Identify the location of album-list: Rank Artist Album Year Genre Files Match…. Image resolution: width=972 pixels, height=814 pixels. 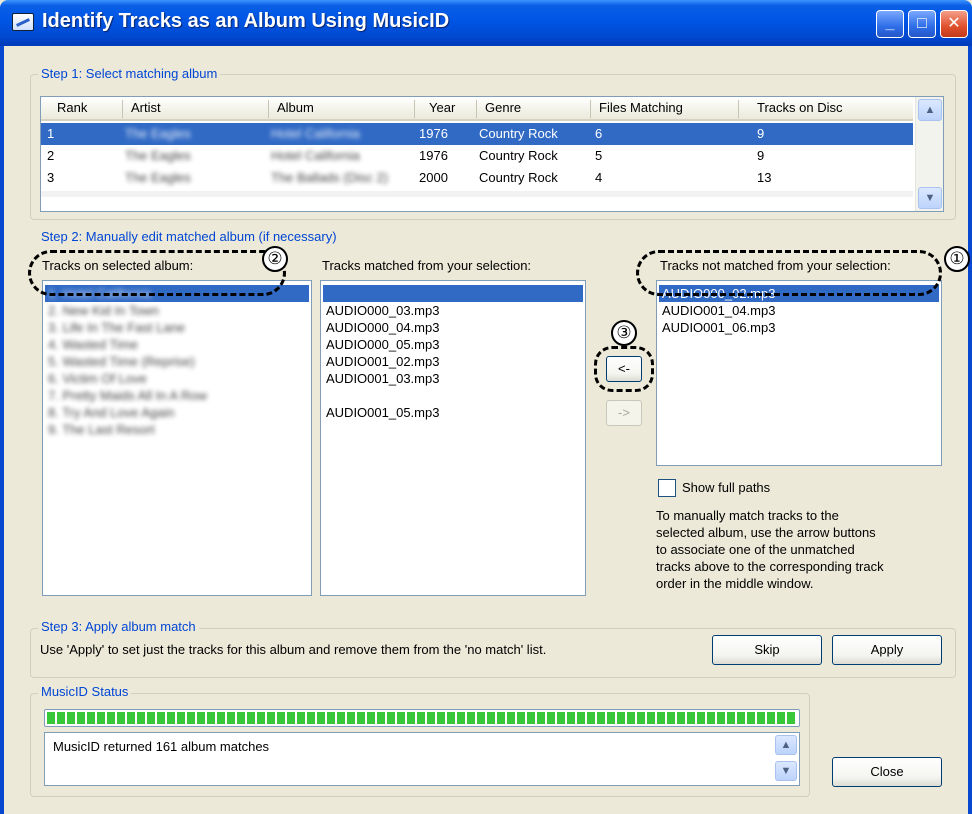
(492, 154).